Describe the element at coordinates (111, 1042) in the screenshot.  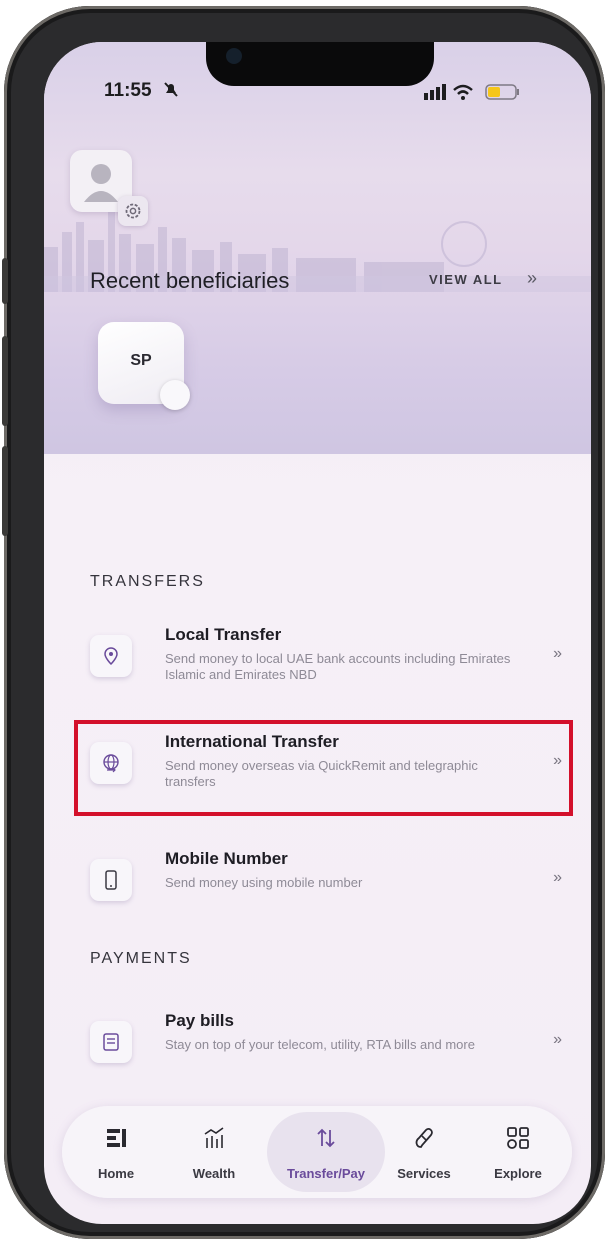
I see `bill-icon` at that location.